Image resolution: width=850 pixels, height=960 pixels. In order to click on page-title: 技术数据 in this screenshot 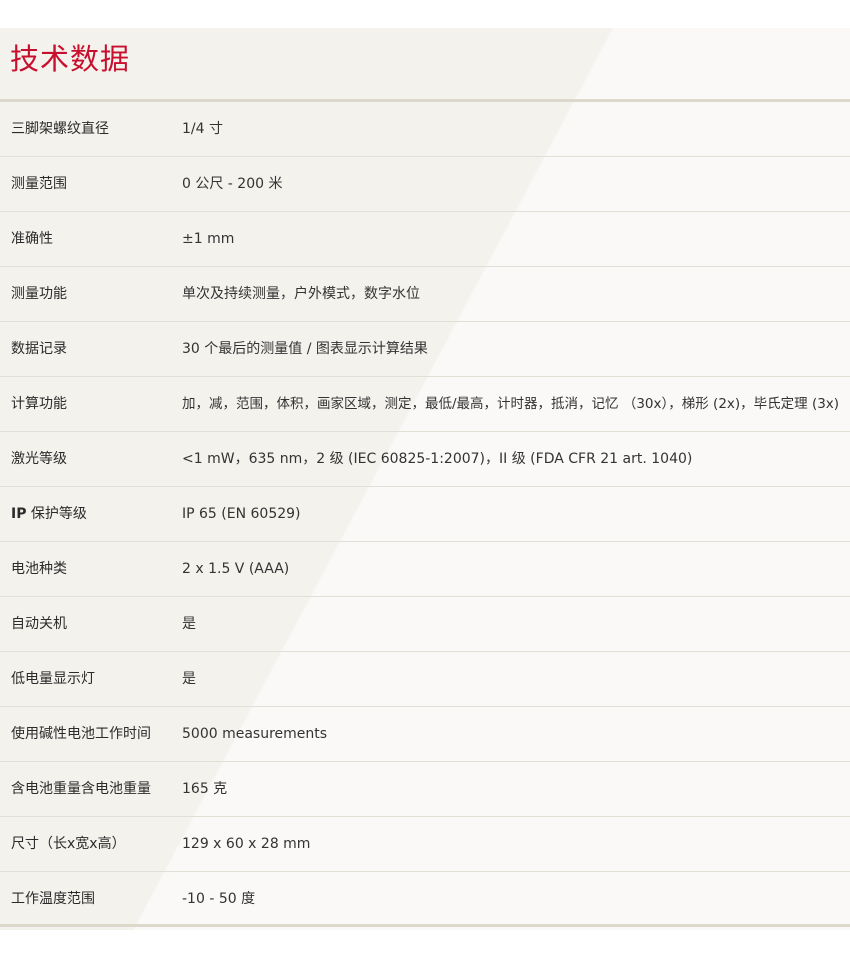, I will do `click(70, 59)`.